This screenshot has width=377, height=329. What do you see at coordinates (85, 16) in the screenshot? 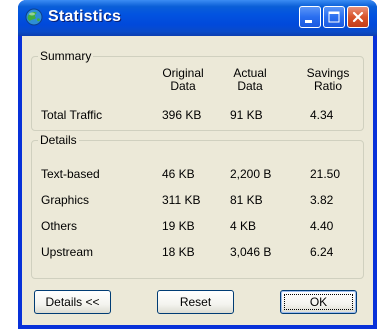
I see `window-title: Statistics` at bounding box center [85, 16].